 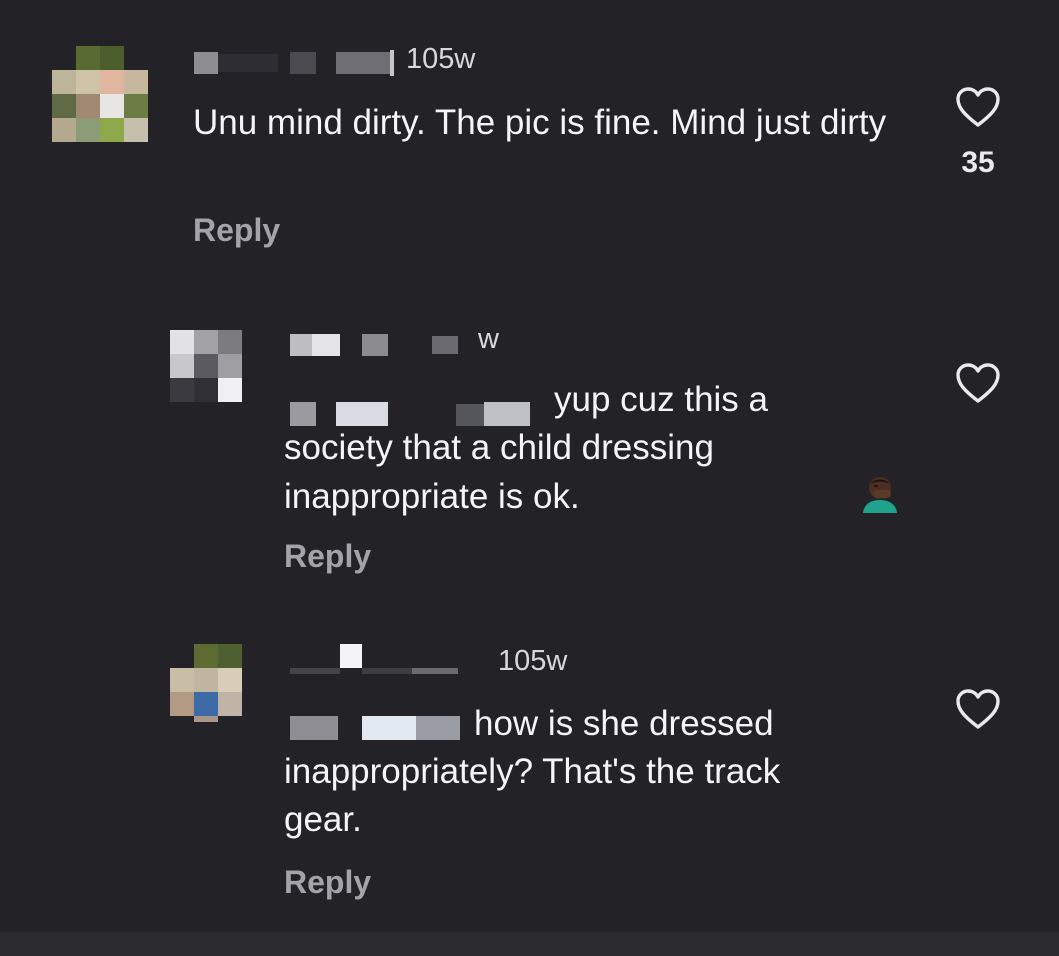 What do you see at coordinates (978, 162) in the screenshot?
I see `like-count: 35` at bounding box center [978, 162].